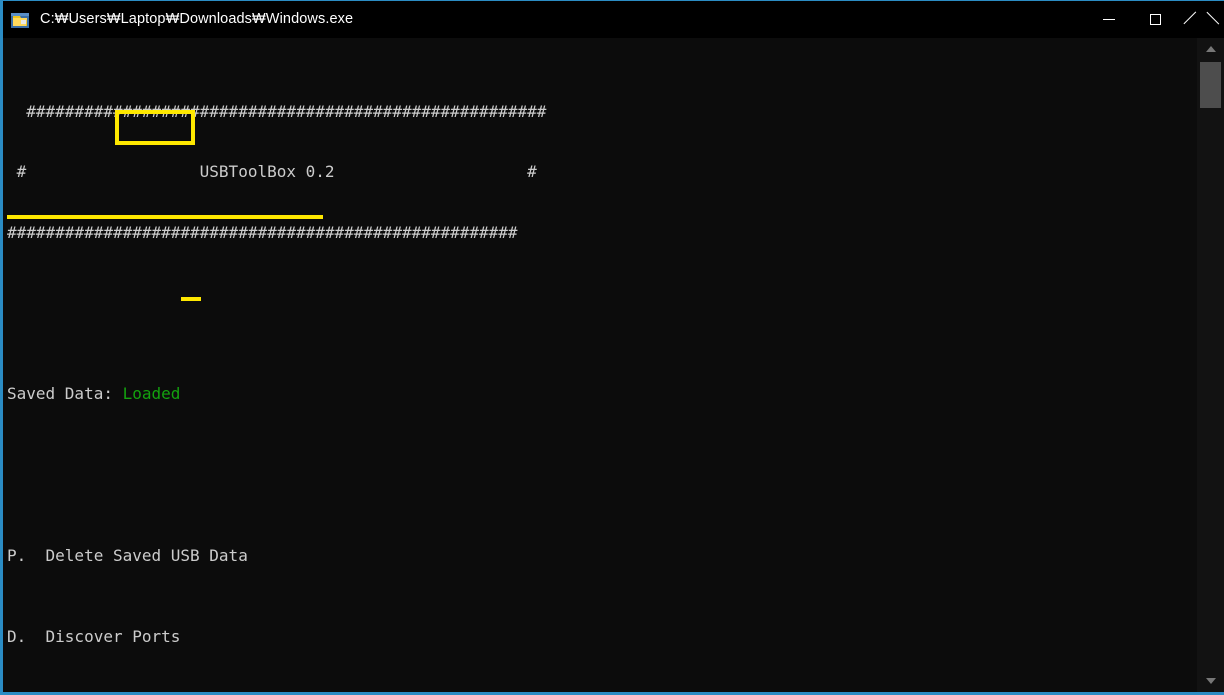 This screenshot has height=695, width=1224. I want to click on menu-label-p: Delete Saved USB Data, so click(146, 555).